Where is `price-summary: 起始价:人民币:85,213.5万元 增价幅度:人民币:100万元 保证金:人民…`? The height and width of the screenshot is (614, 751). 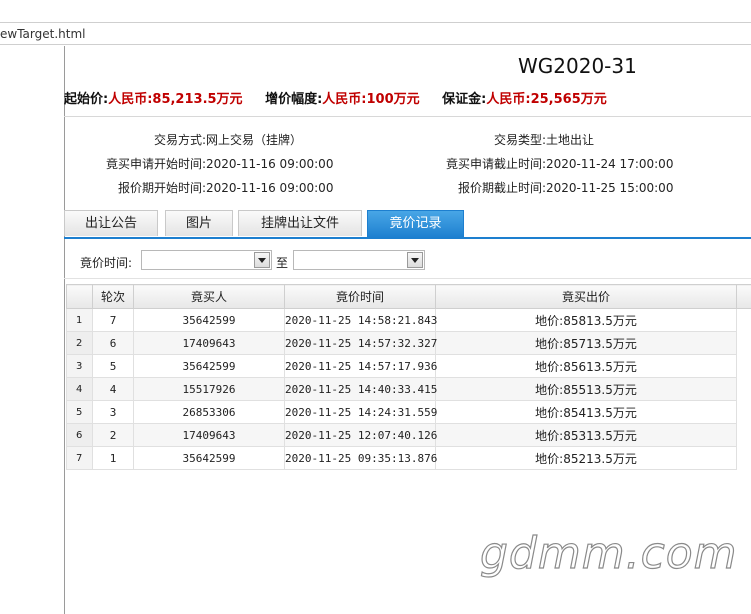 price-summary: 起始价:人民币:85,213.5万元 增价幅度:人民币:100万元 保证金:人民… is located at coordinates (344, 97).